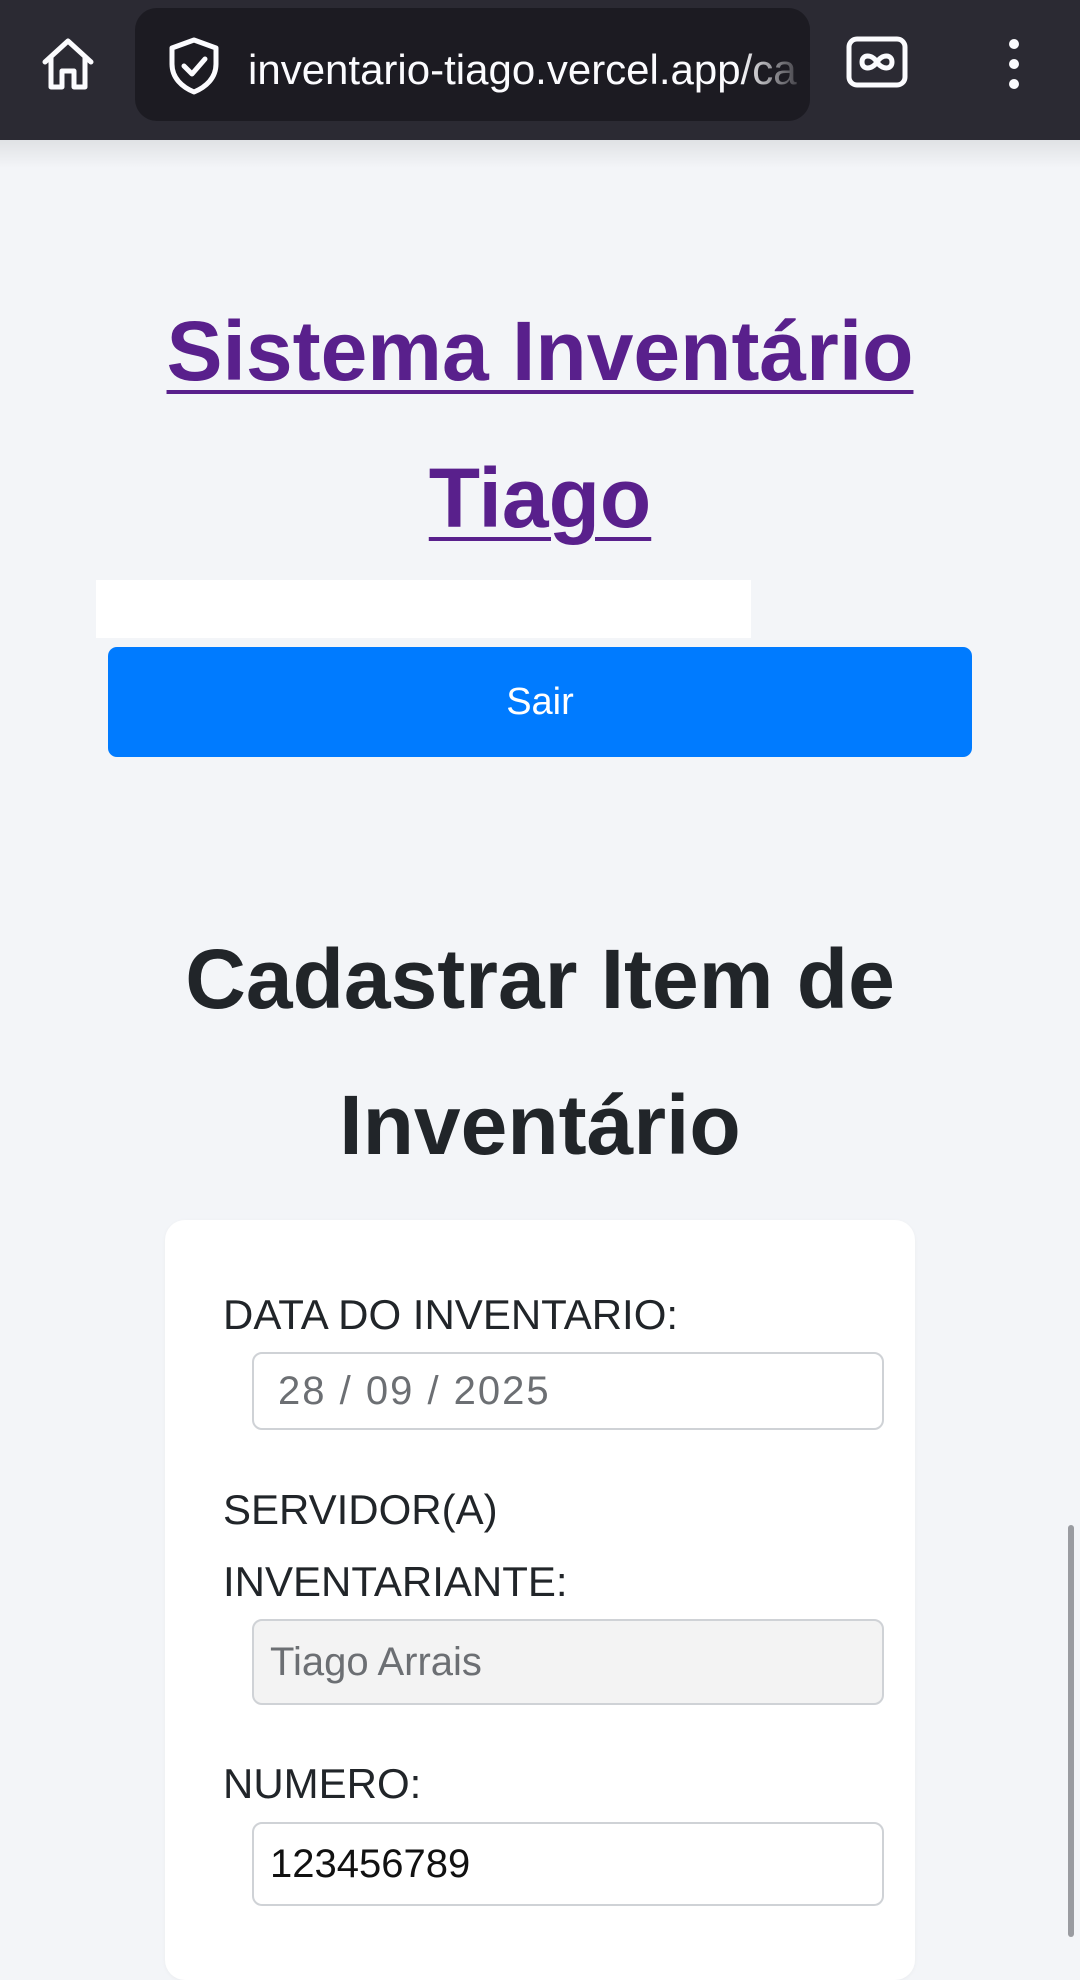 The height and width of the screenshot is (1980, 1080). What do you see at coordinates (540, 351) in the screenshot?
I see `site-title-line1: Sistema Inventário` at bounding box center [540, 351].